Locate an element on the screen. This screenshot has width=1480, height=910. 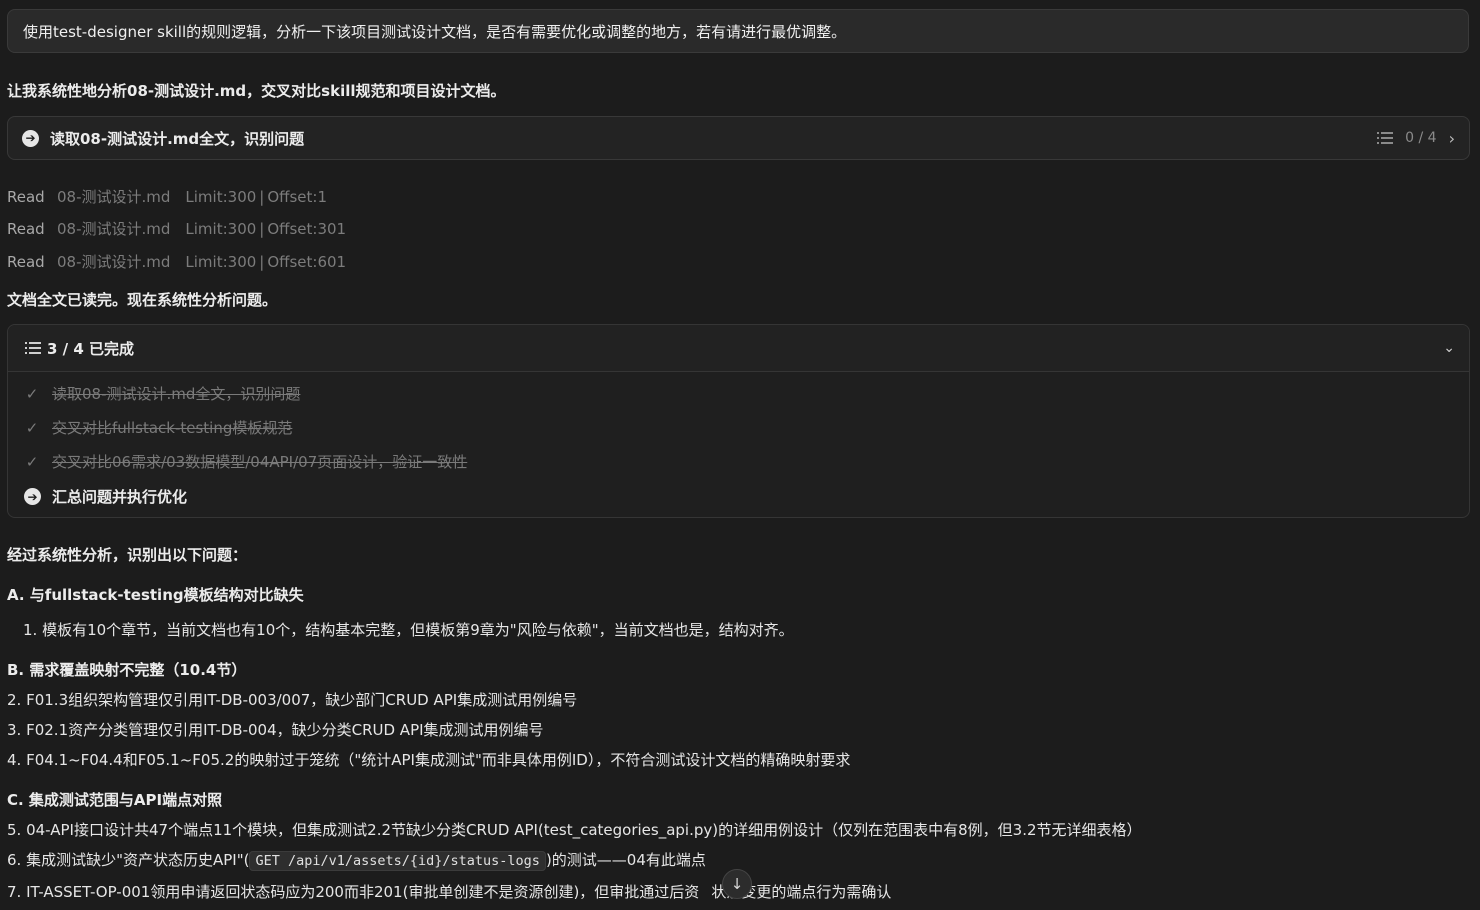
read-offset: Offset:301 is located at coordinates (307, 228).